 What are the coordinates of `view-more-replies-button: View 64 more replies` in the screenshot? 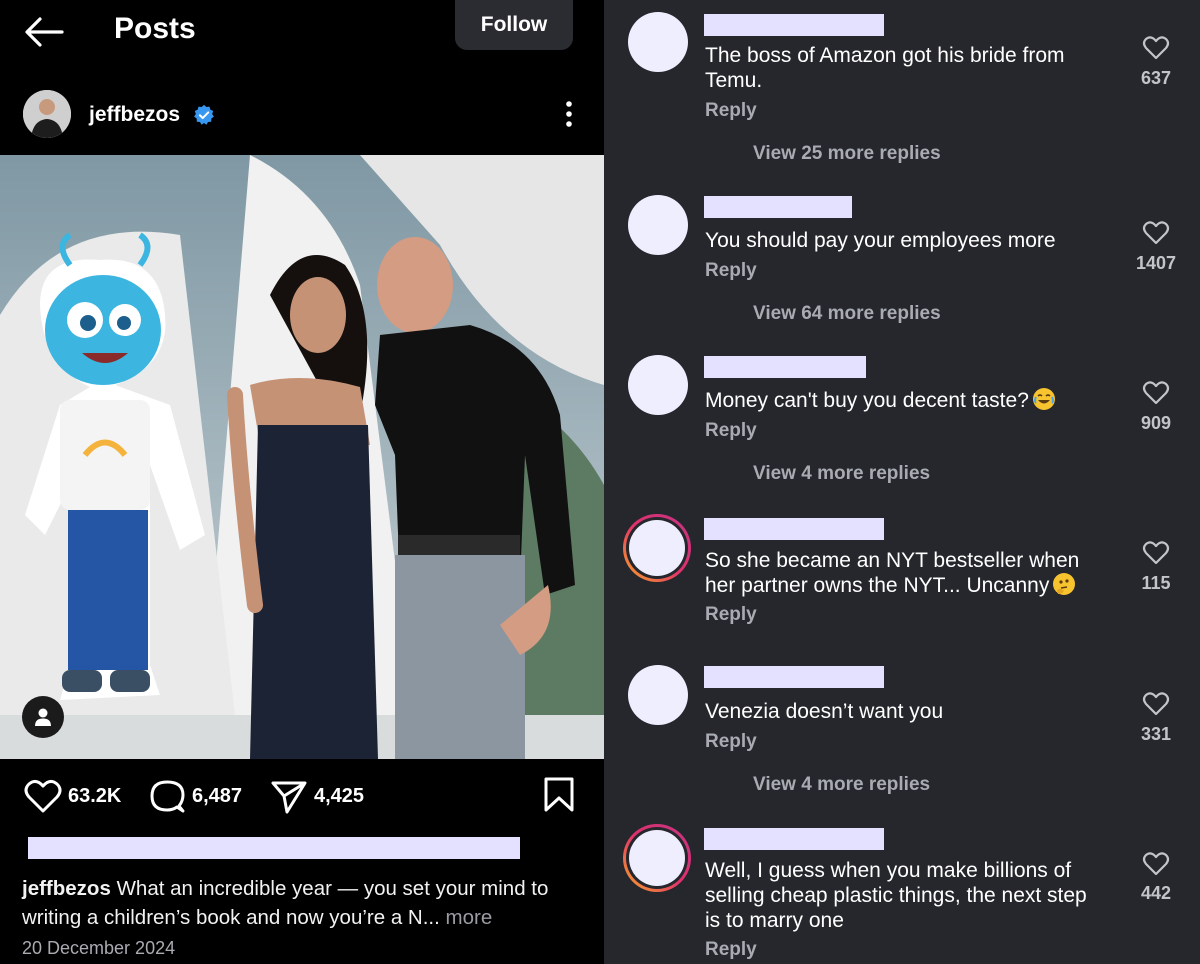 It's located at (847, 314).